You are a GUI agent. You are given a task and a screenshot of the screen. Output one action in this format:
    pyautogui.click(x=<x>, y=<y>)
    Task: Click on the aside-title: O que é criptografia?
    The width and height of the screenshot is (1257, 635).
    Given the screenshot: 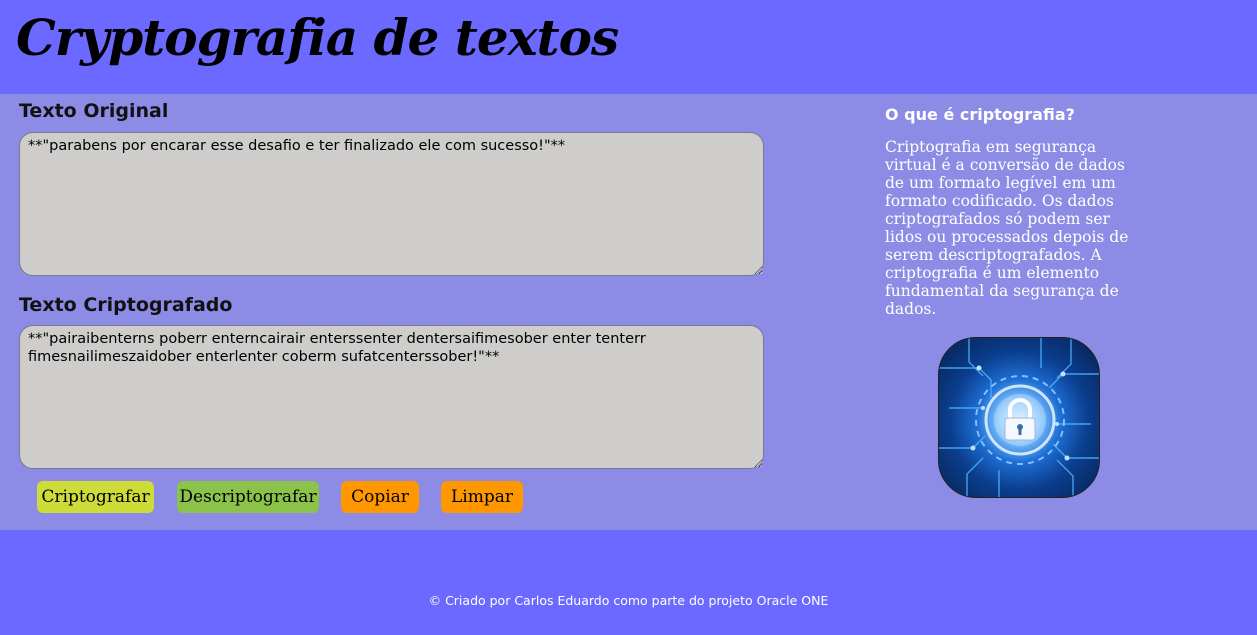 What is the action you would take?
    pyautogui.click(x=980, y=114)
    